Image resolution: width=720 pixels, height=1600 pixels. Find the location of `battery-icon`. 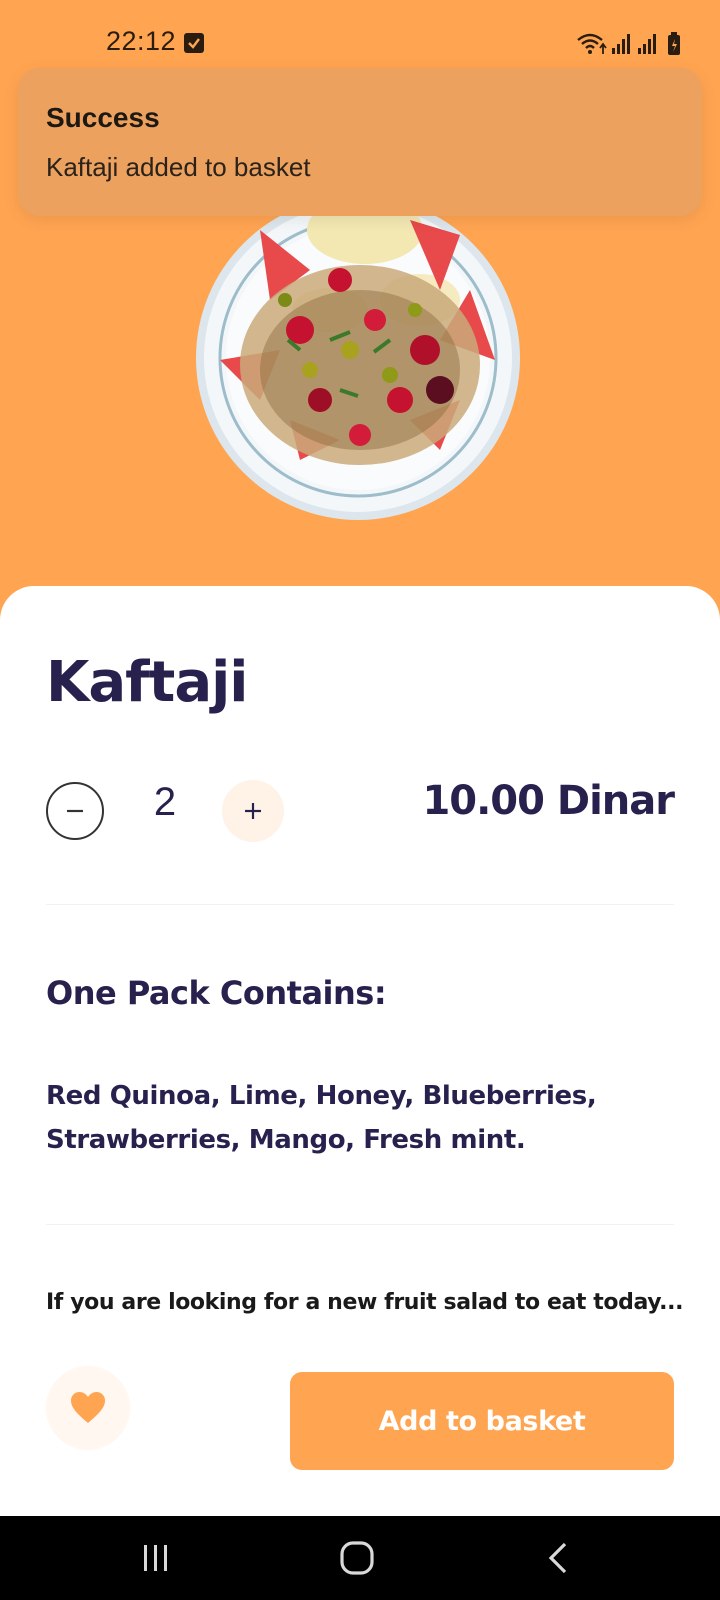

battery-icon is located at coordinates (674, 43).